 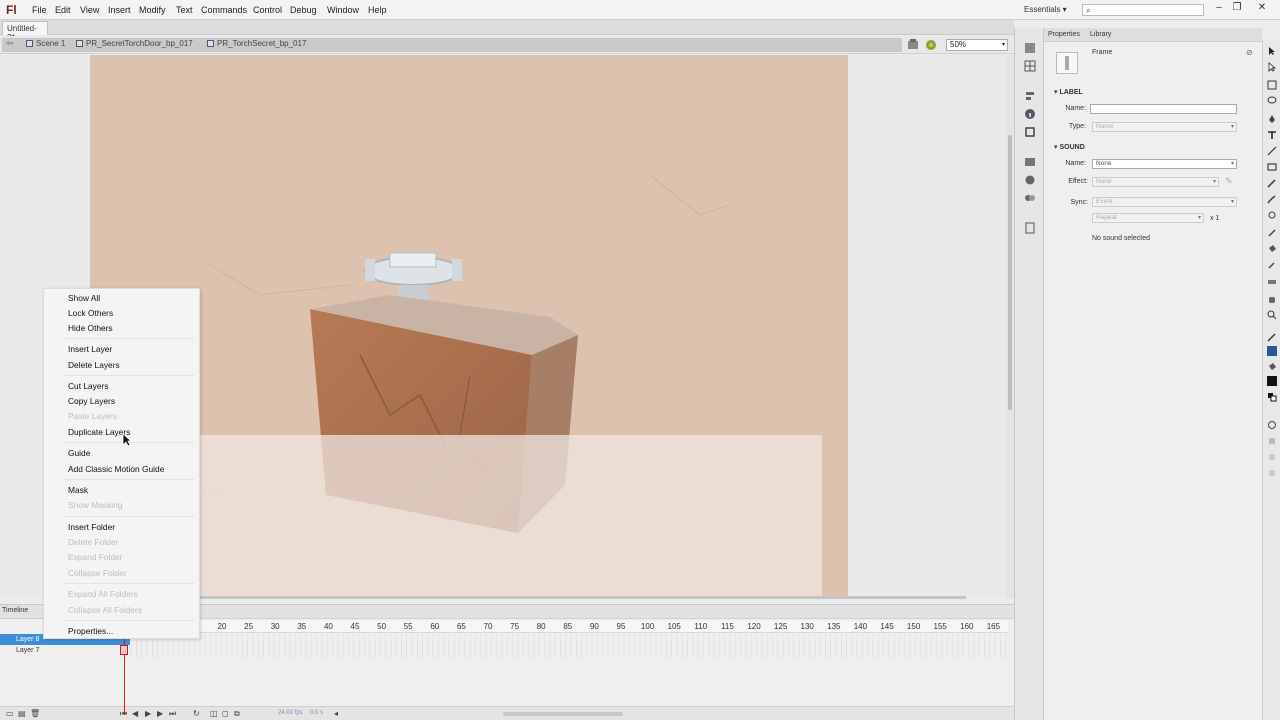 I want to click on menu-item-copy-layers: Copy Layers, so click(x=91, y=401).